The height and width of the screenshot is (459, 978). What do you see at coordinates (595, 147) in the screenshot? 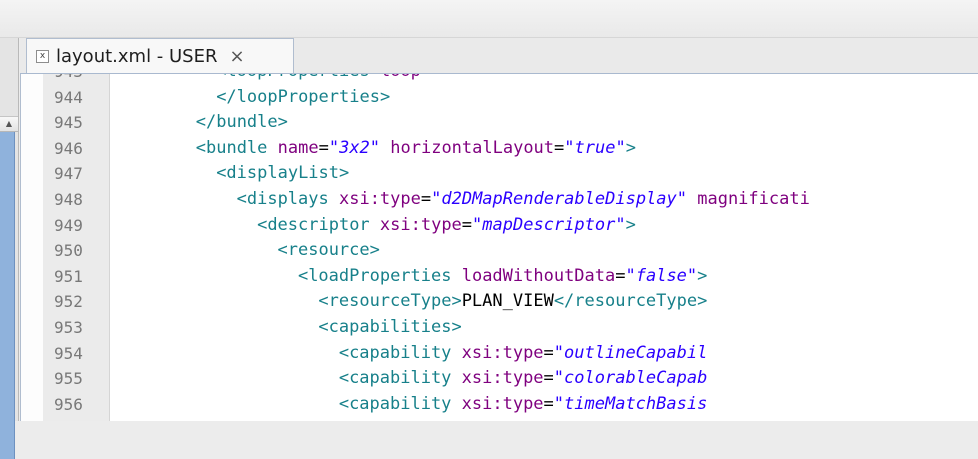
I see `code-token: "true"` at bounding box center [595, 147].